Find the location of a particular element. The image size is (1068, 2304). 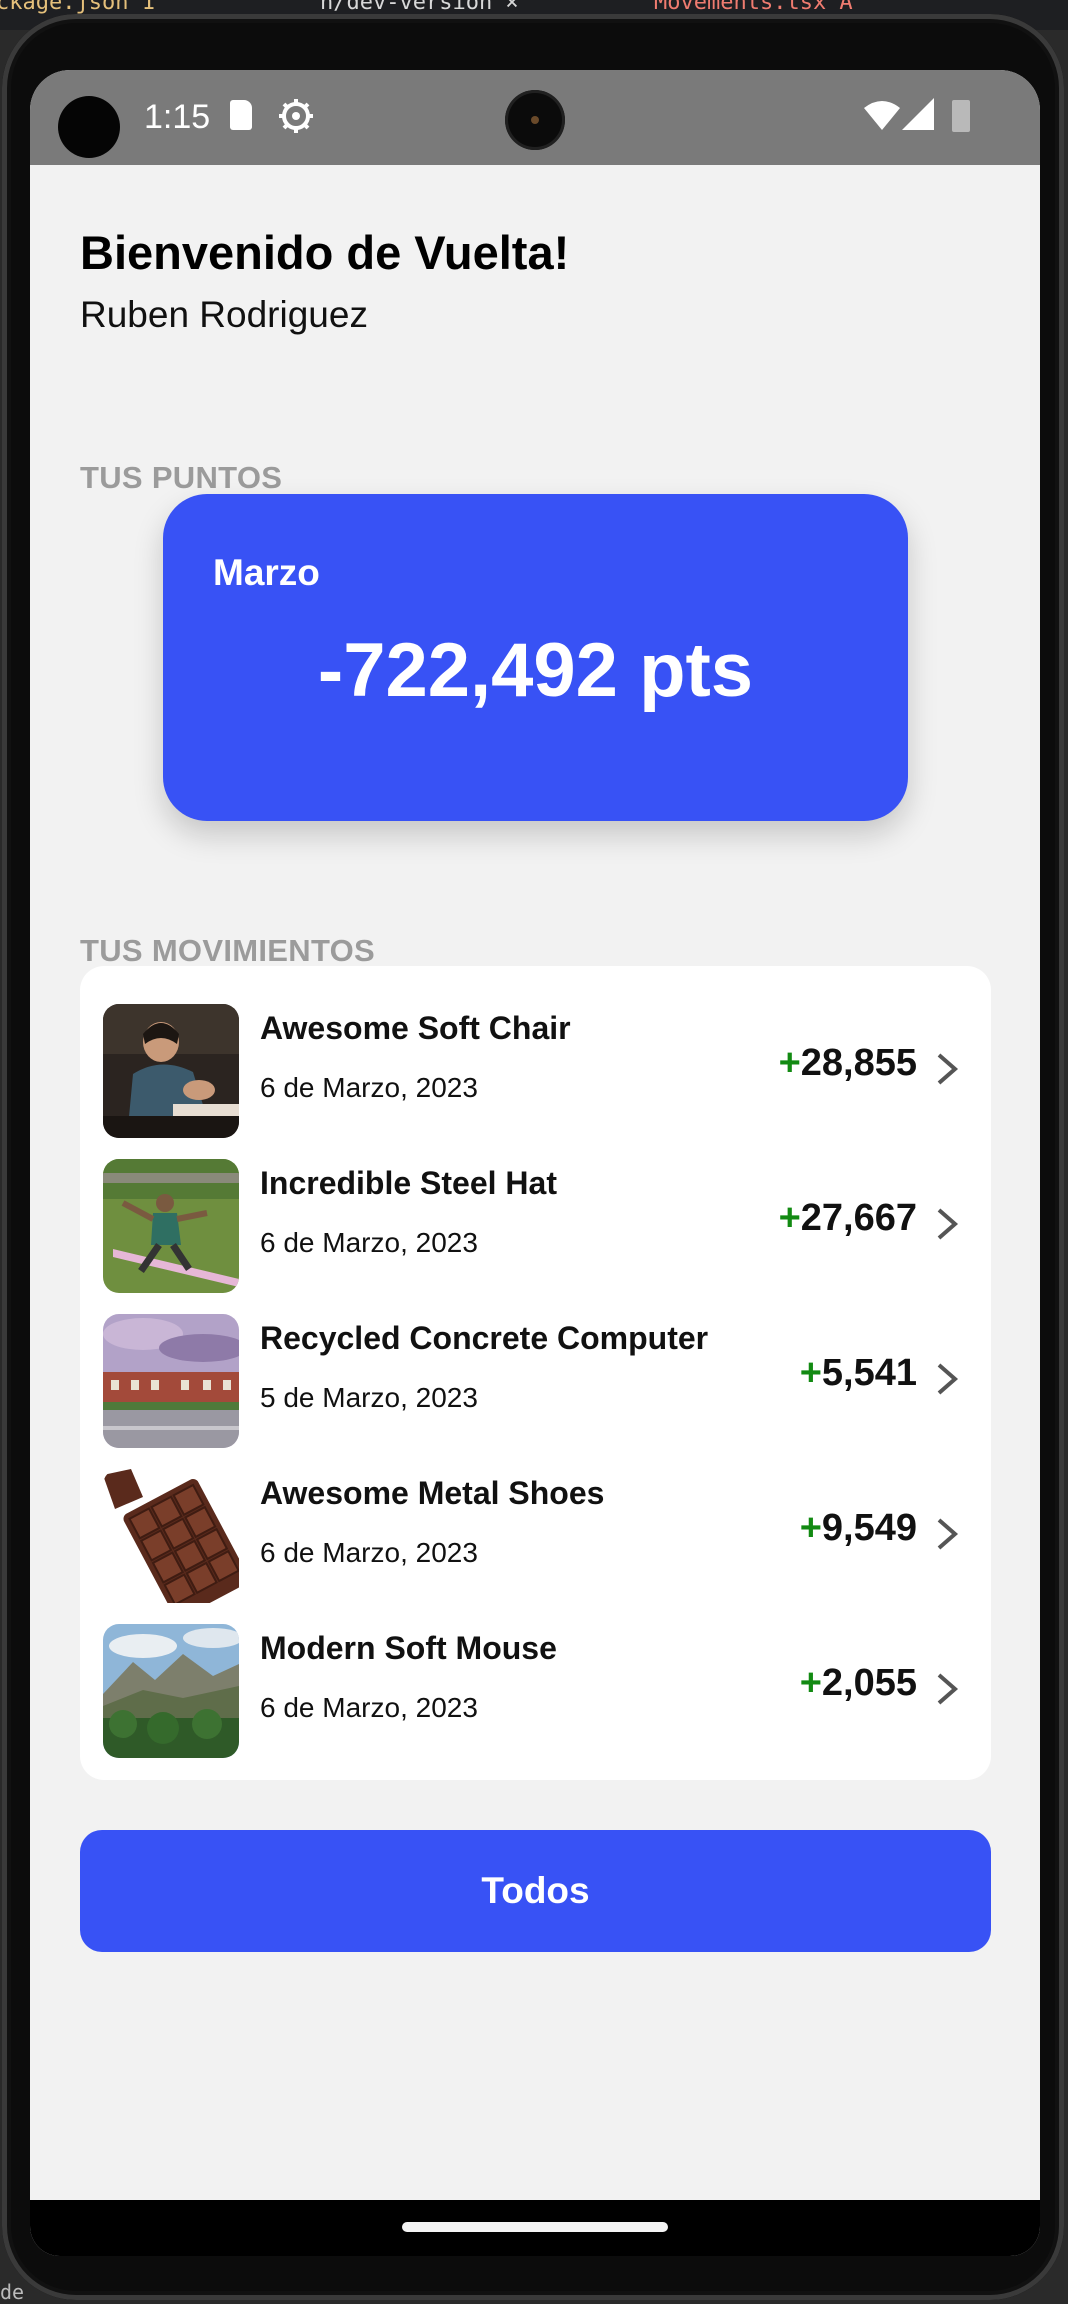

home-indicator is located at coordinates (535, 2227).